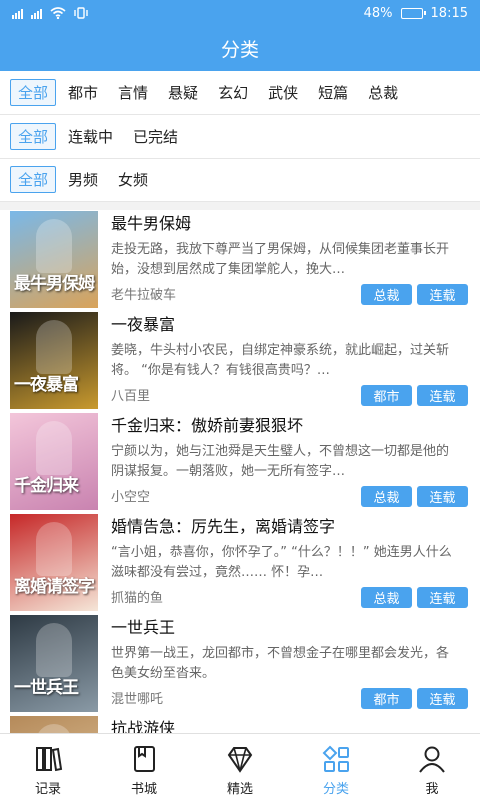  What do you see at coordinates (183, 92) in the screenshot?
I see `filter-chip: 悬疑` at bounding box center [183, 92].